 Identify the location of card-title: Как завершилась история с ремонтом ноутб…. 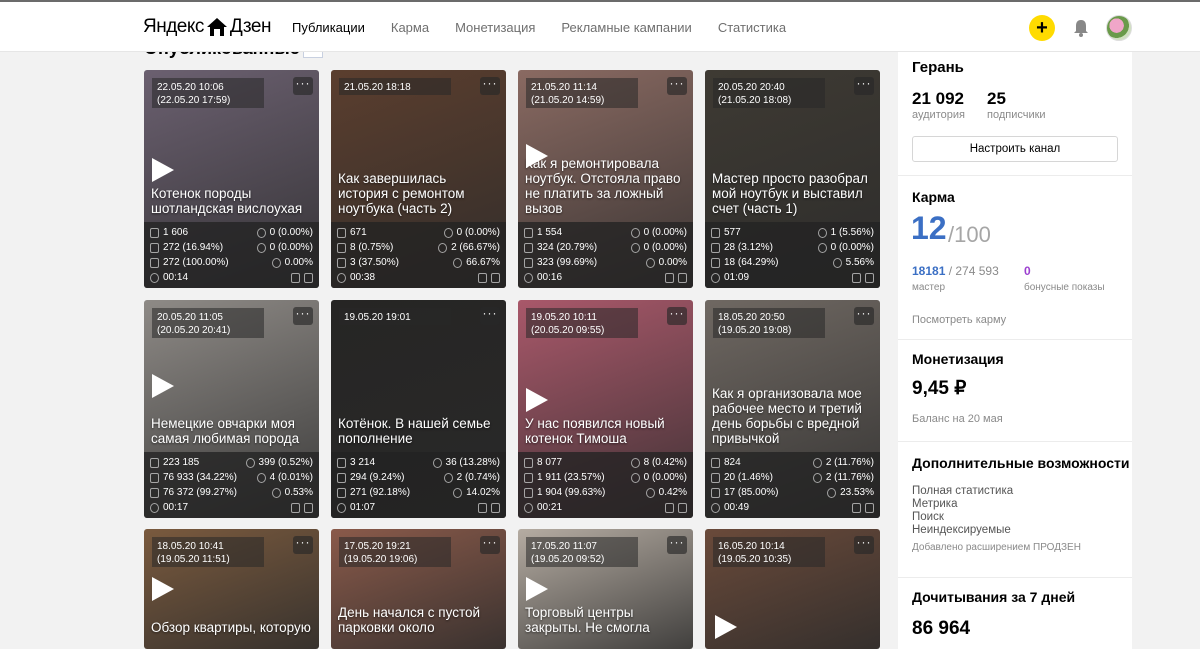
(419, 193).